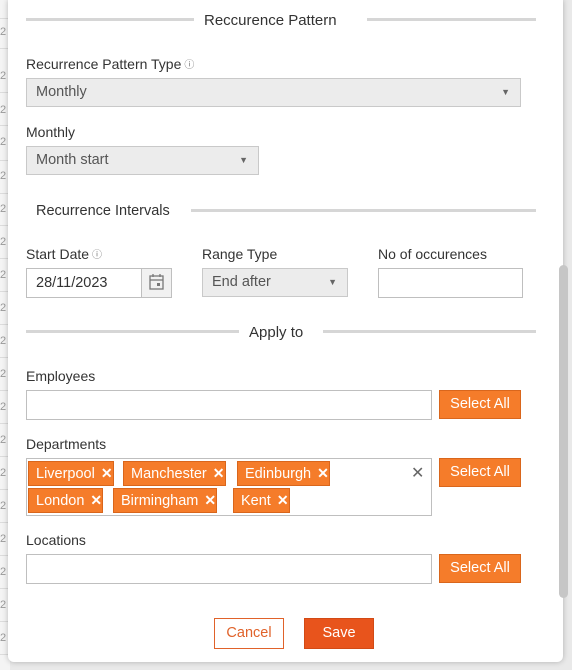 This screenshot has width=572, height=670. What do you see at coordinates (278, 474) in the screenshot?
I see `department-tag-label: Edinburgh` at bounding box center [278, 474].